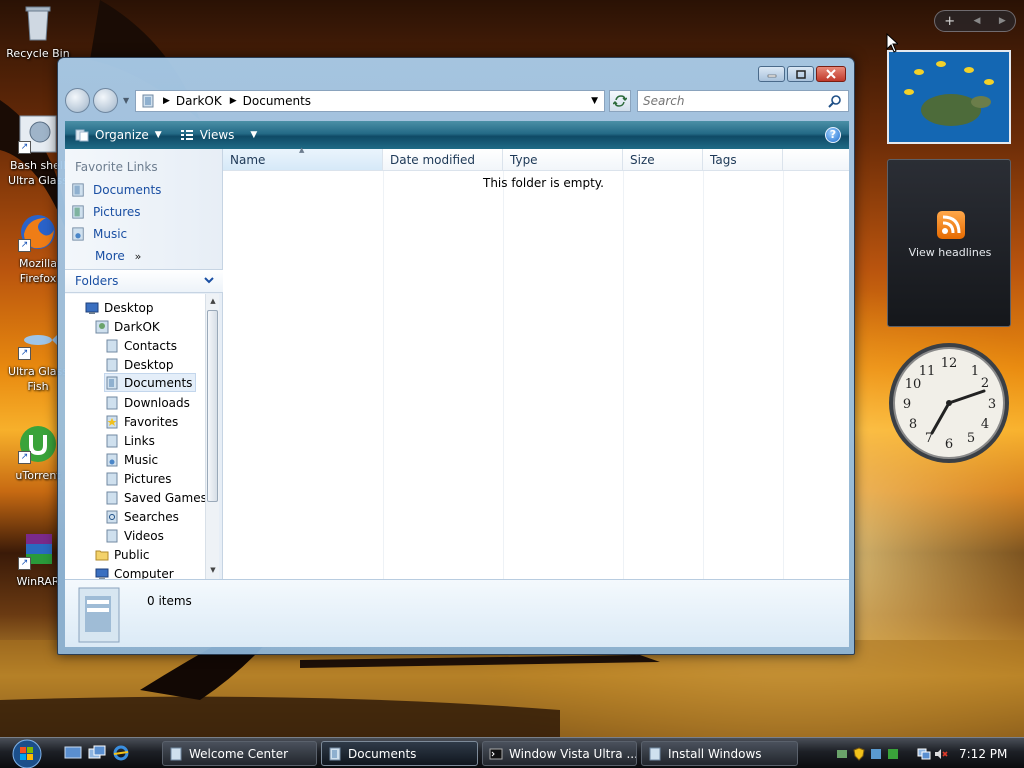 The image size is (1024, 768). What do you see at coordinates (199, 101) in the screenshot?
I see `breadcrumb-darkok: DarkOK` at bounding box center [199, 101].